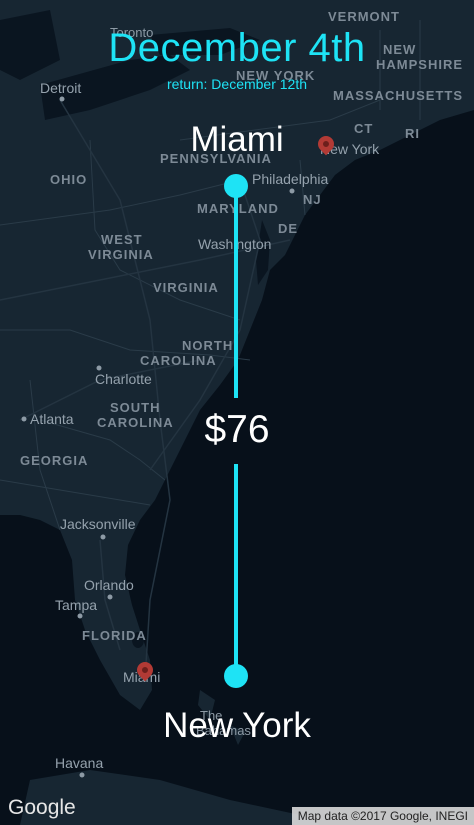  Describe the element at coordinates (292, 191) in the screenshot. I see `city-dot-philadelphia` at that location.